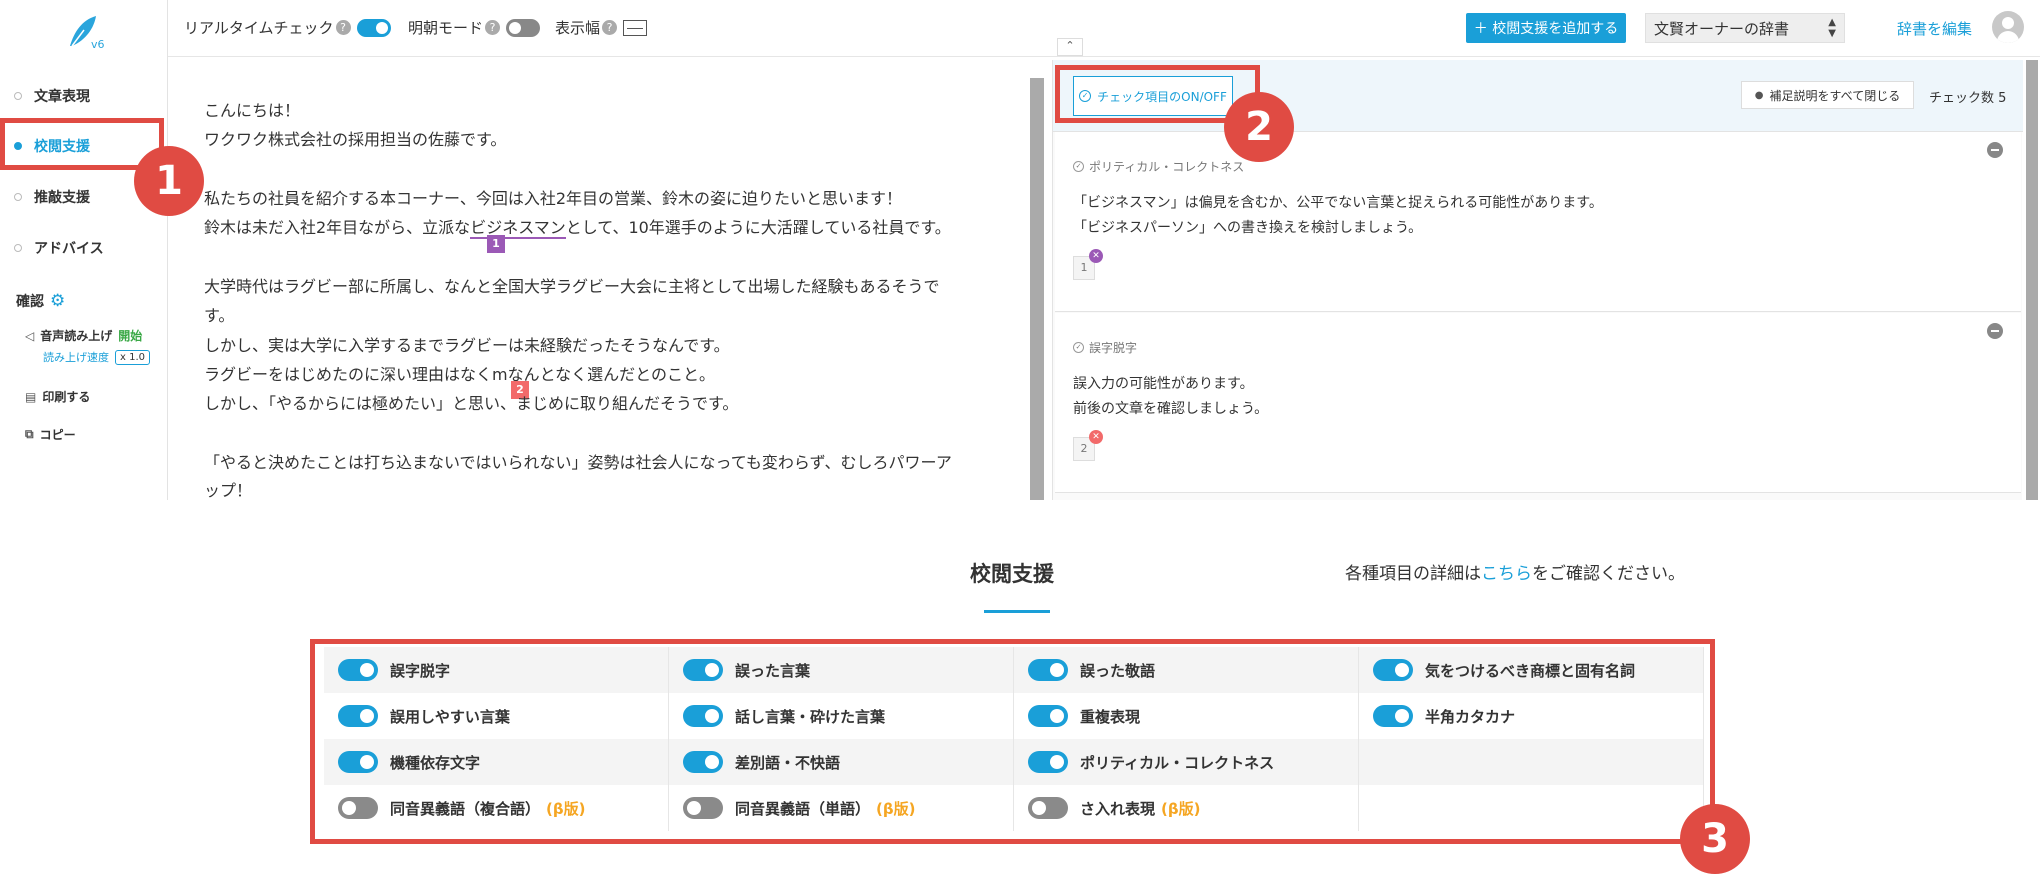 The width and height of the screenshot is (2040, 879). Describe the element at coordinates (1248, 228) in the screenshot. I see `result-message: 「ビジネスパーソン」への書き換えを検討しましょう。` at that location.